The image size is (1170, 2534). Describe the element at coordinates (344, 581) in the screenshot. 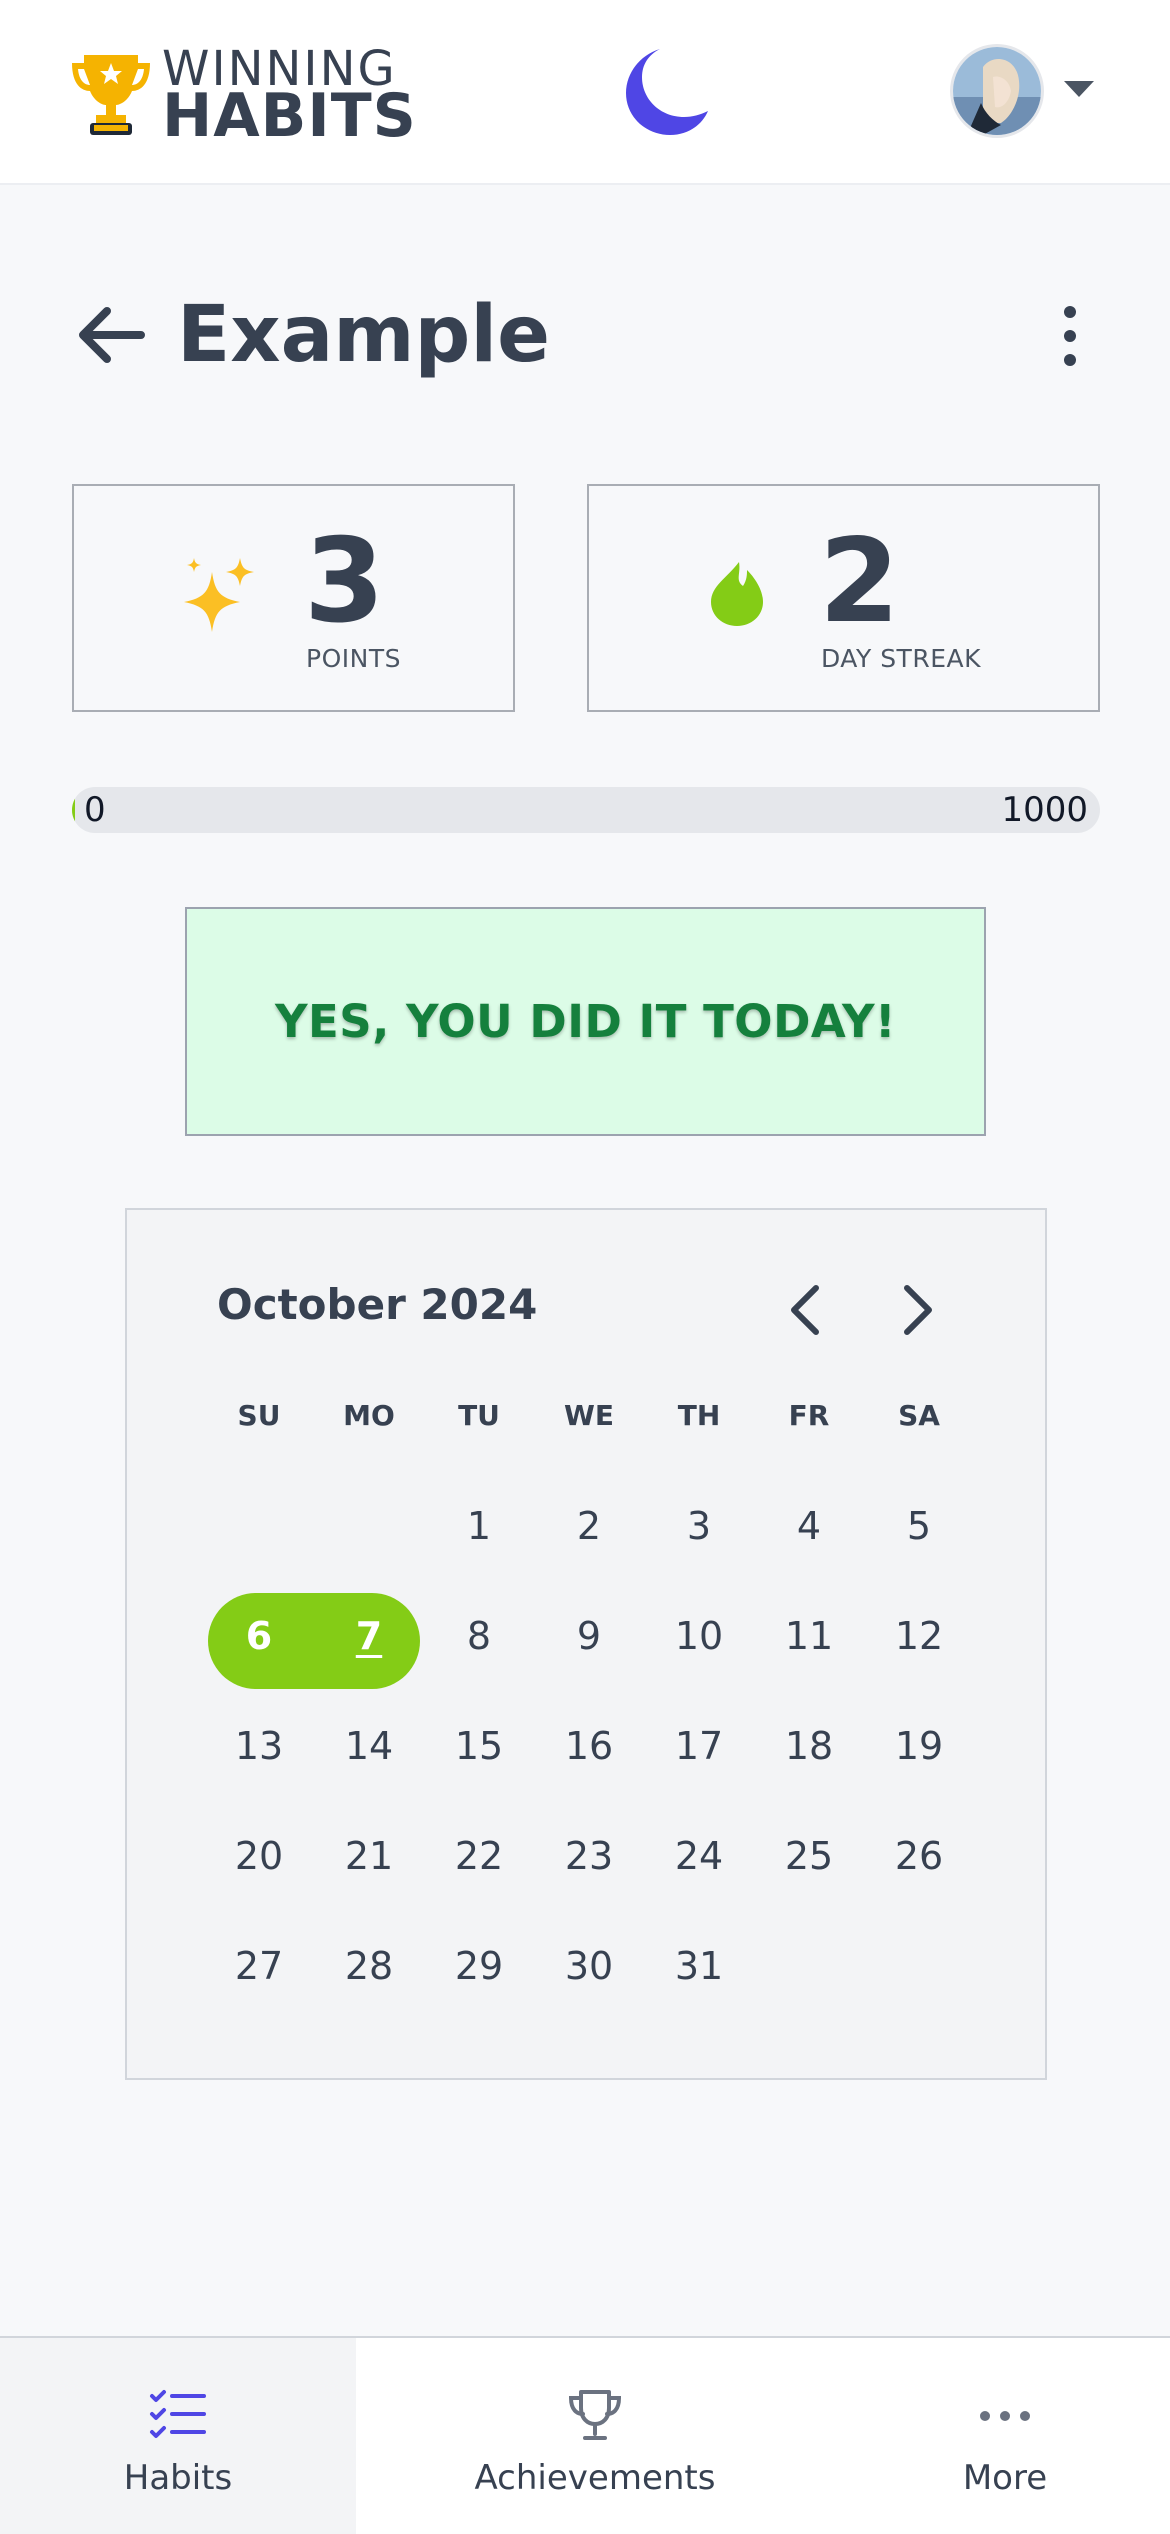

I see `points-value: 3` at that location.